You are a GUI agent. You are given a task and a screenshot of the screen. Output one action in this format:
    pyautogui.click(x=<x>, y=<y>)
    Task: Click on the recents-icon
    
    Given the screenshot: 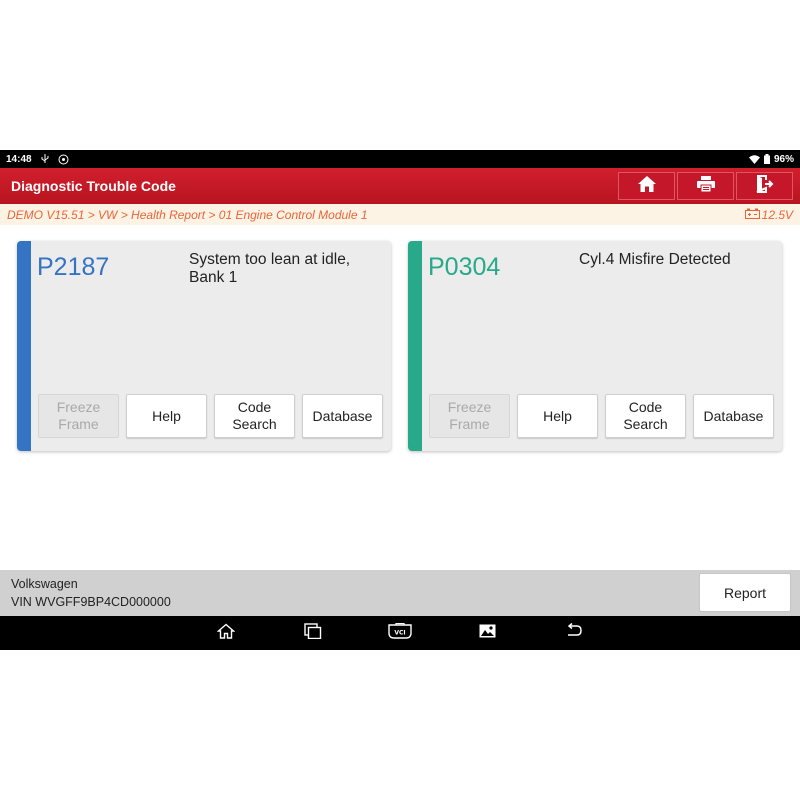 What is the action you would take?
    pyautogui.click(x=313, y=633)
    